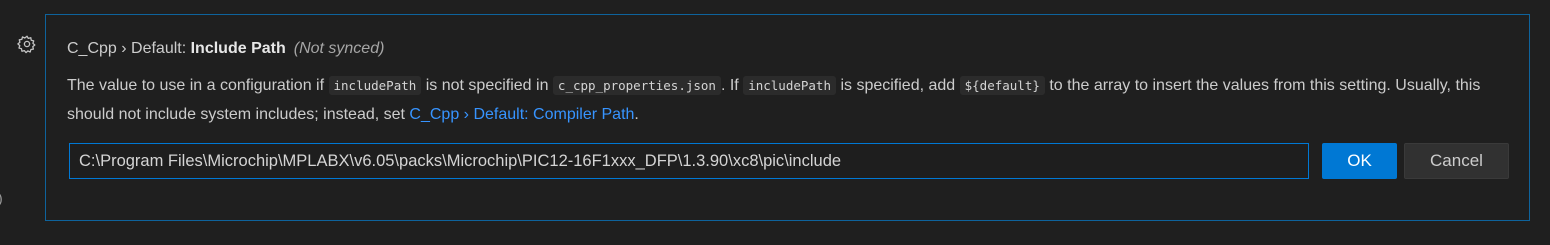 The width and height of the screenshot is (1550, 245). What do you see at coordinates (732, 85) in the screenshot?
I see `description-text: . If` at bounding box center [732, 85].